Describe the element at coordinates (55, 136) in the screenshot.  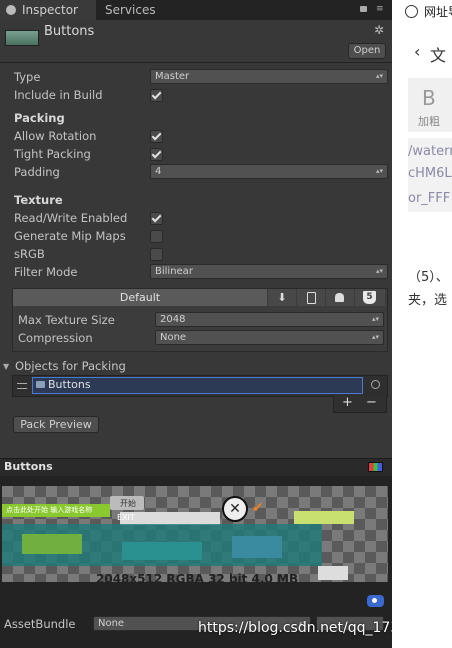
I see `allow-rotation-label: Allow Rotation` at that location.